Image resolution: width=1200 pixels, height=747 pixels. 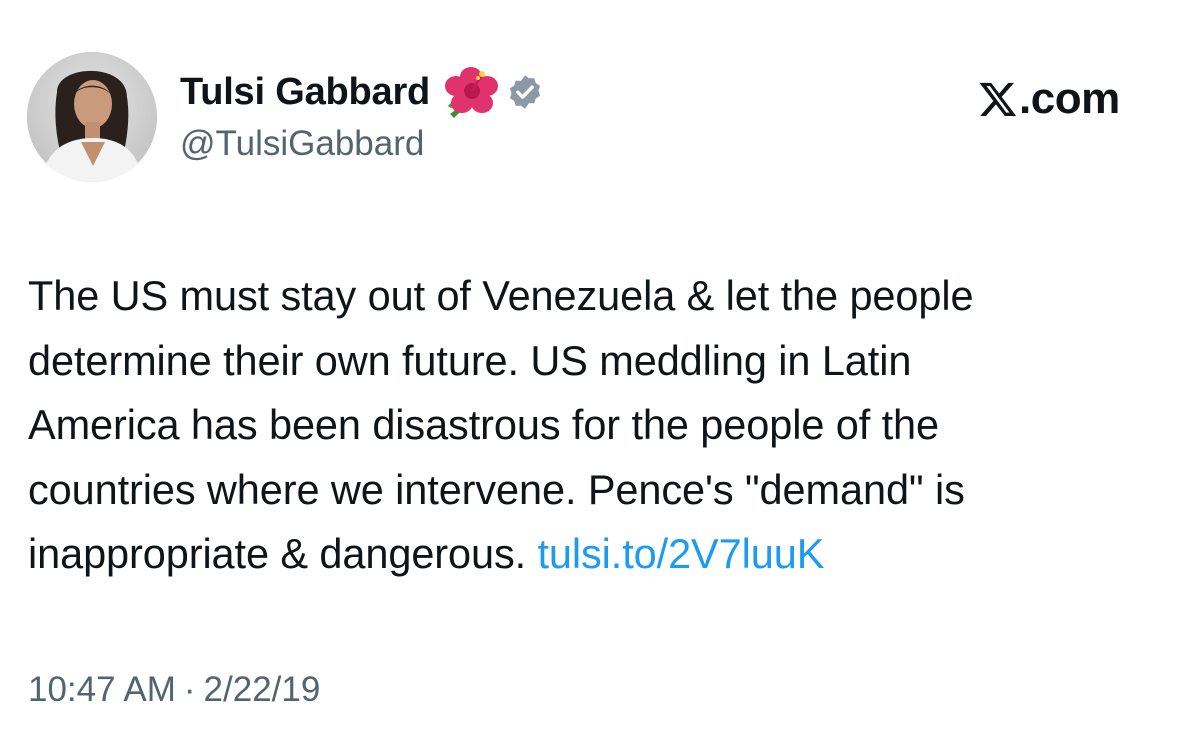 What do you see at coordinates (305, 92) in the screenshot?
I see `author-display-name: Tulsi Gabbard` at bounding box center [305, 92].